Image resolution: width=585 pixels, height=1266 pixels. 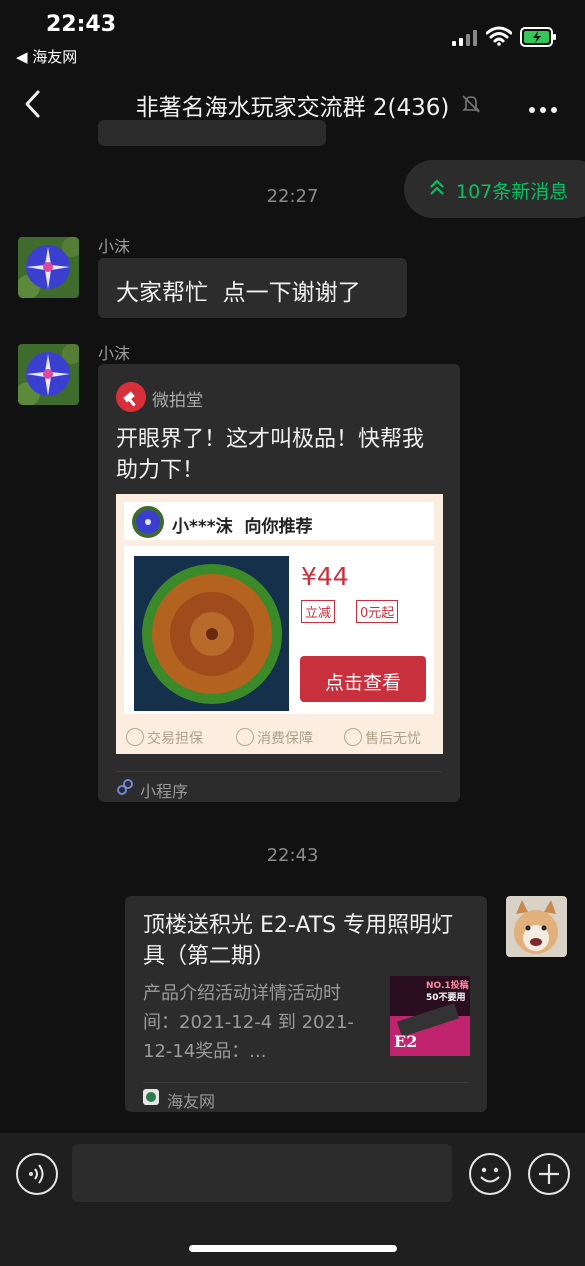 I want to click on link-card-thumbnail: NO.1投稿 50不要用 E2, so click(x=430, y=1016).